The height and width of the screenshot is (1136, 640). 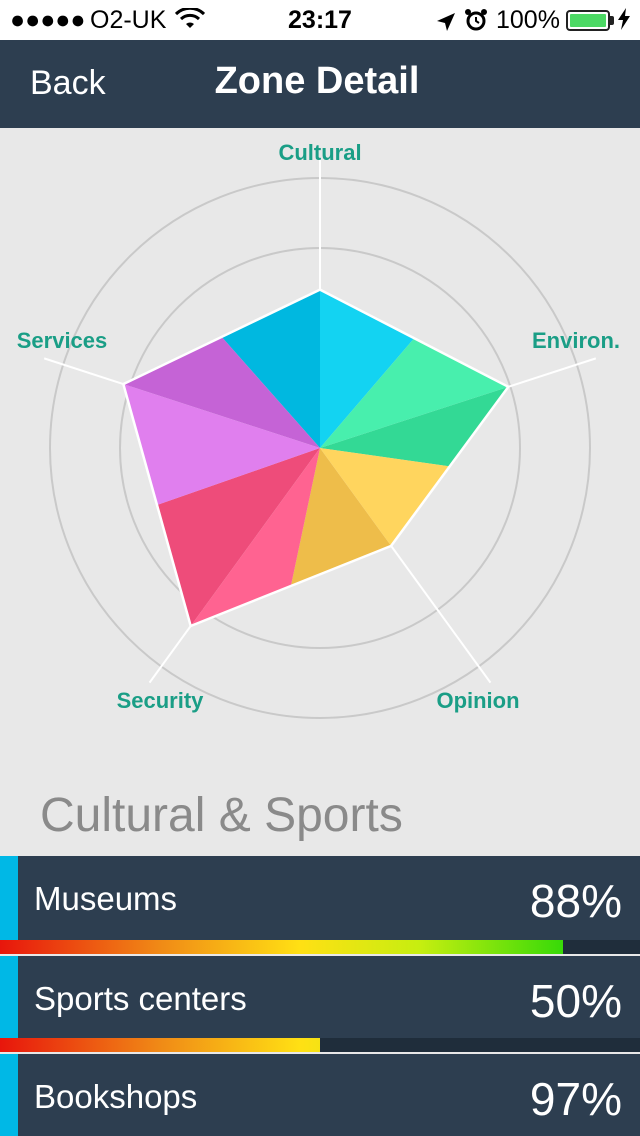 I want to click on list-item-bookshops: Bookshops 97%, so click(x=320, y=1095).